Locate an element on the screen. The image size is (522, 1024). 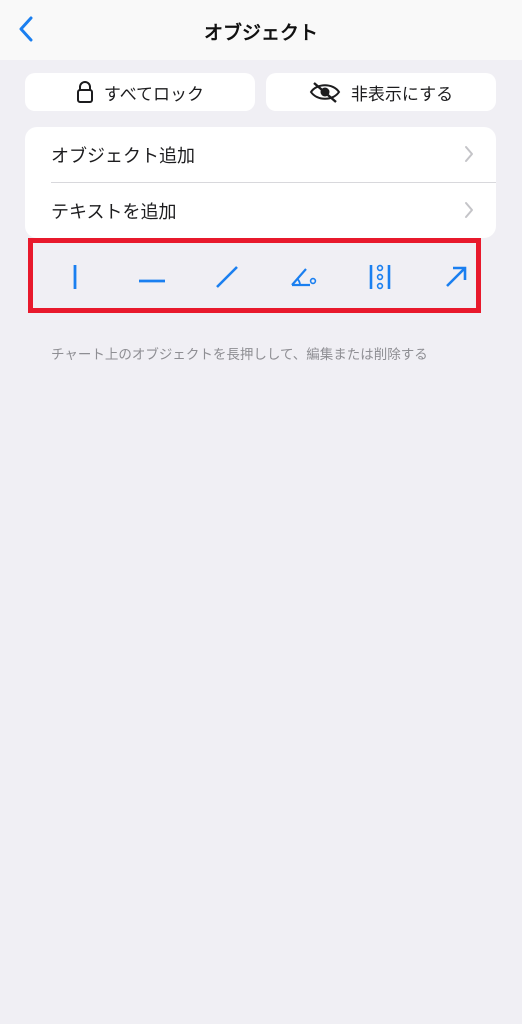
arrow-tool-icon is located at coordinates (456, 279).